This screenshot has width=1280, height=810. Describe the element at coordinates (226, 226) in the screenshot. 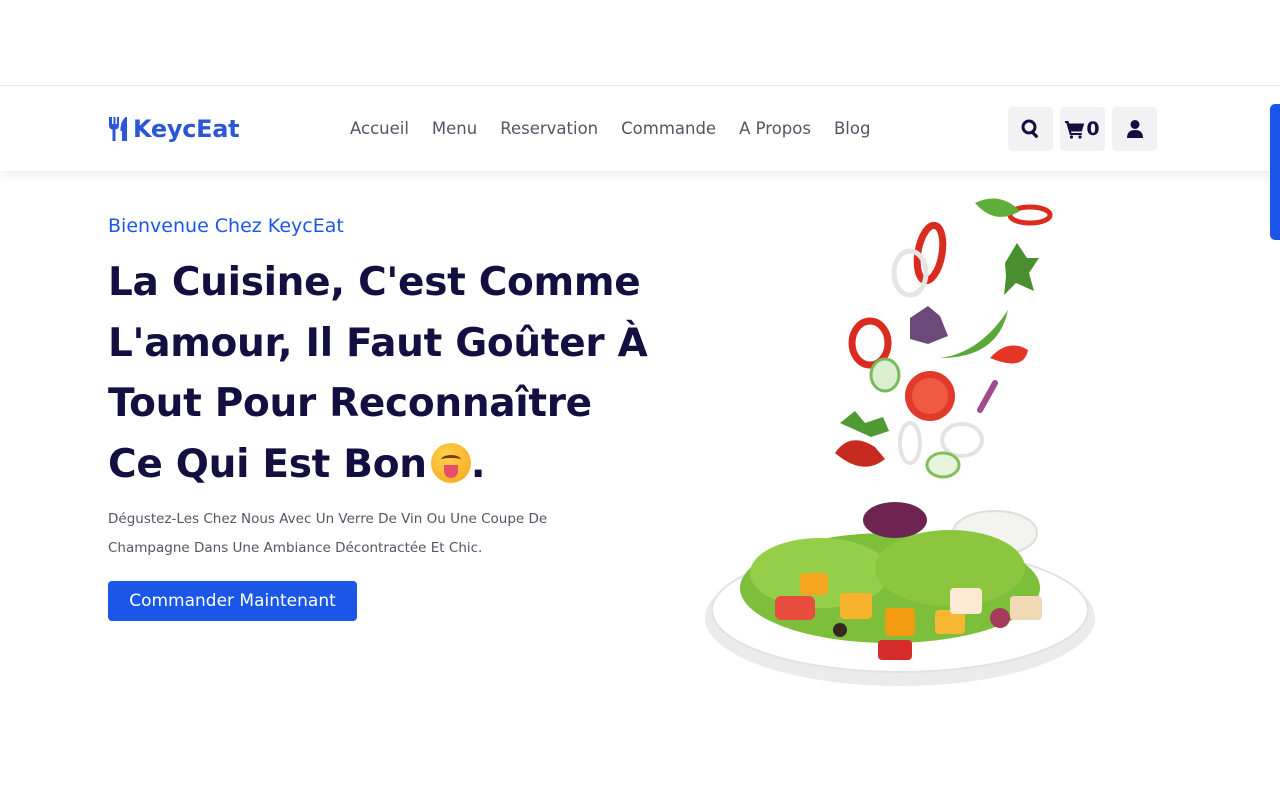

I see `hero-subtitle: Bienvenue Chez KeycEat` at that location.